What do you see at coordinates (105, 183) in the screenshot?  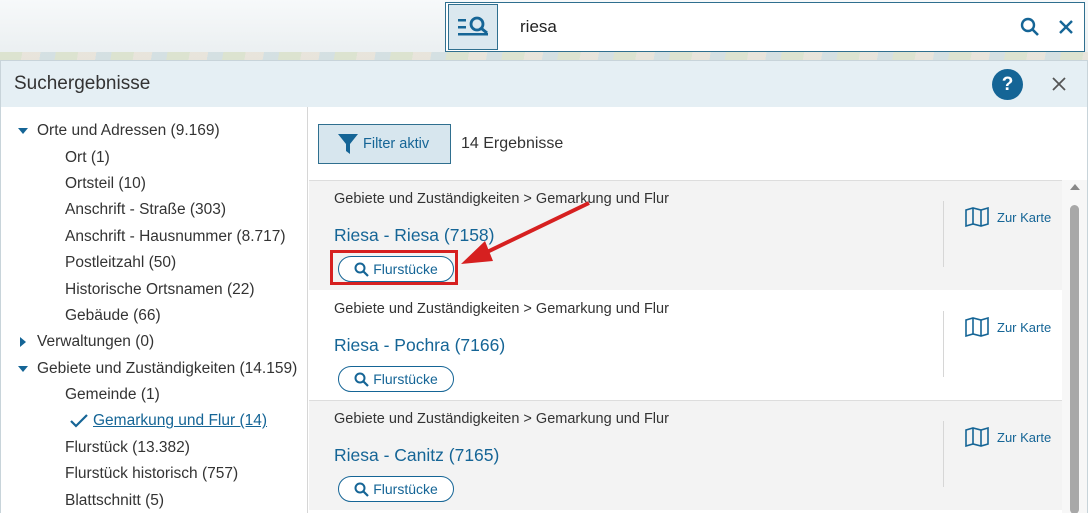 I see `tree-item-label: Ortsteil (10)` at bounding box center [105, 183].